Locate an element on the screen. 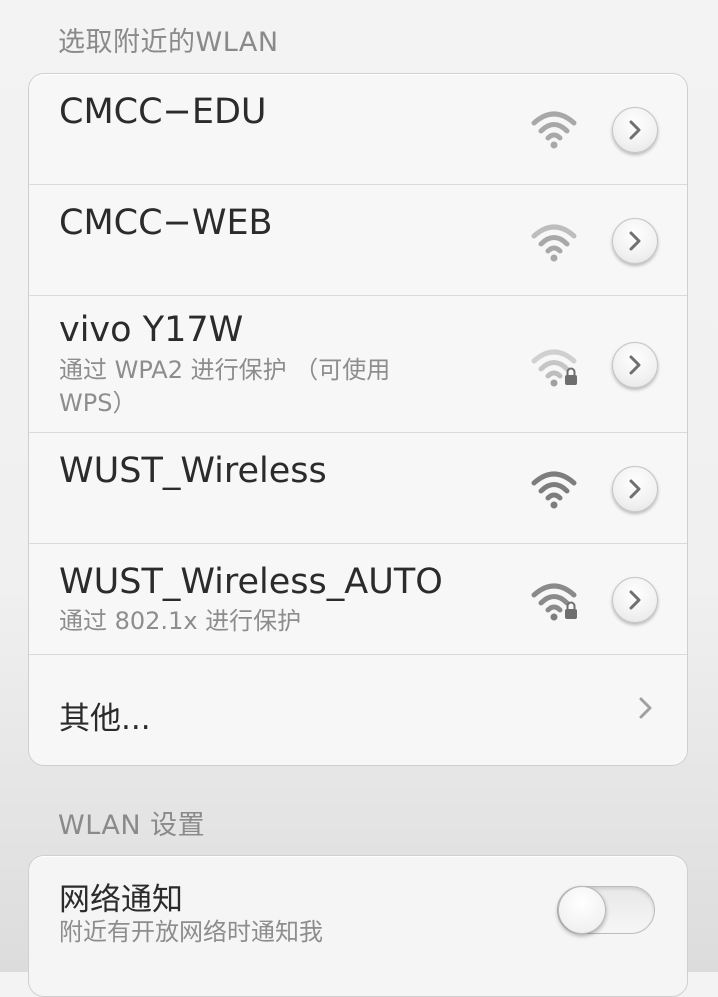 This screenshot has width=718, height=997. network-row-cmcc-edu: CMCC−EDU is located at coordinates (358, 129).